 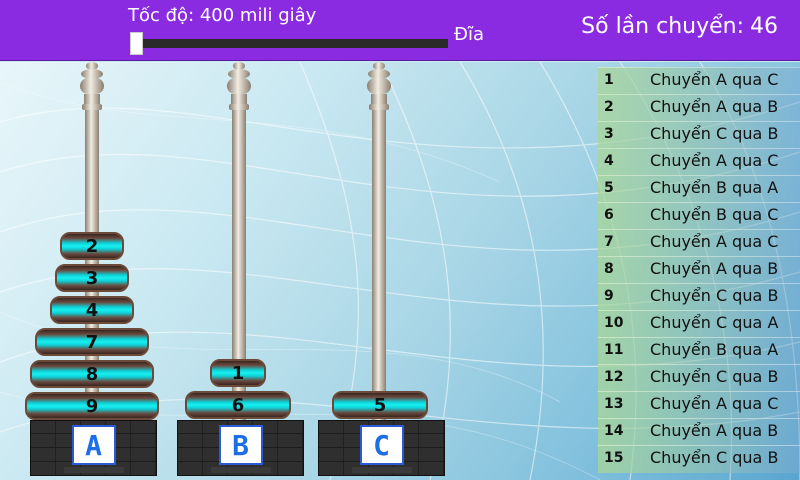 I want to click on disk-1: 1, so click(x=238, y=373).